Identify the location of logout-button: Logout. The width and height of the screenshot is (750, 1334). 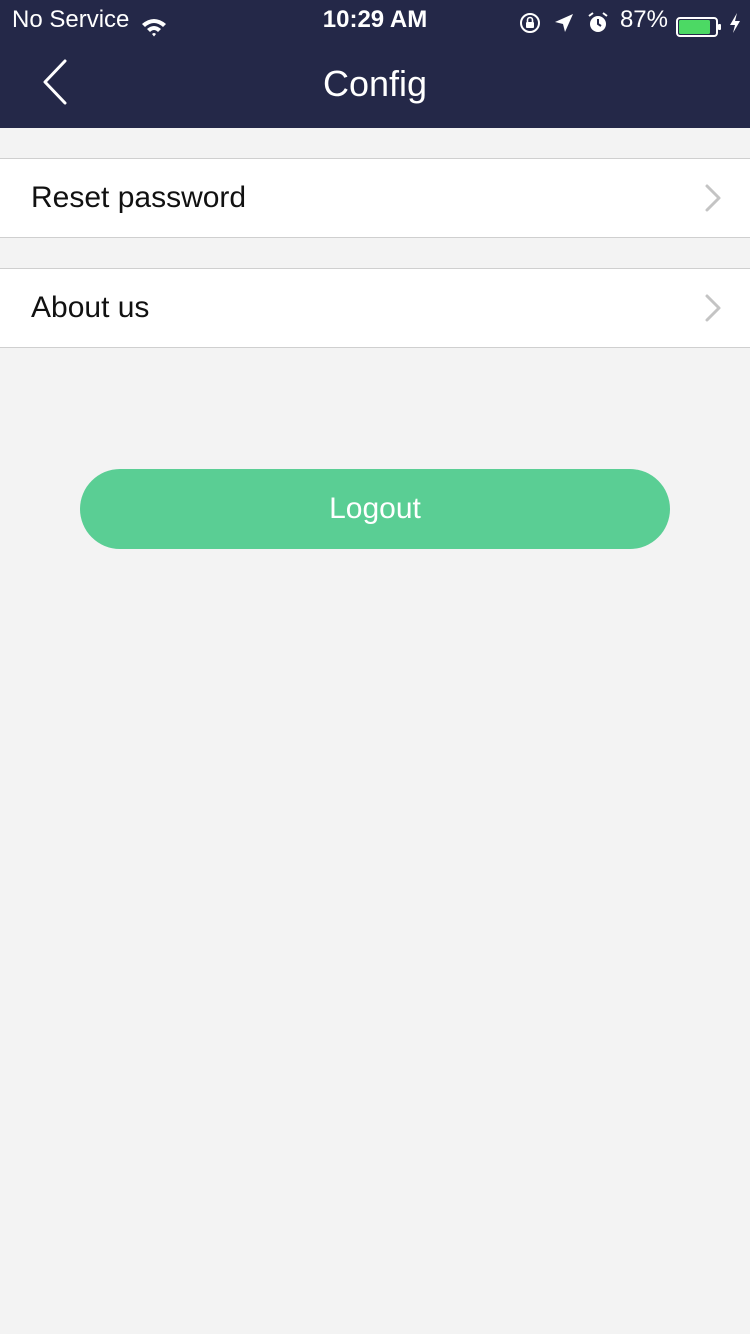
(375, 509).